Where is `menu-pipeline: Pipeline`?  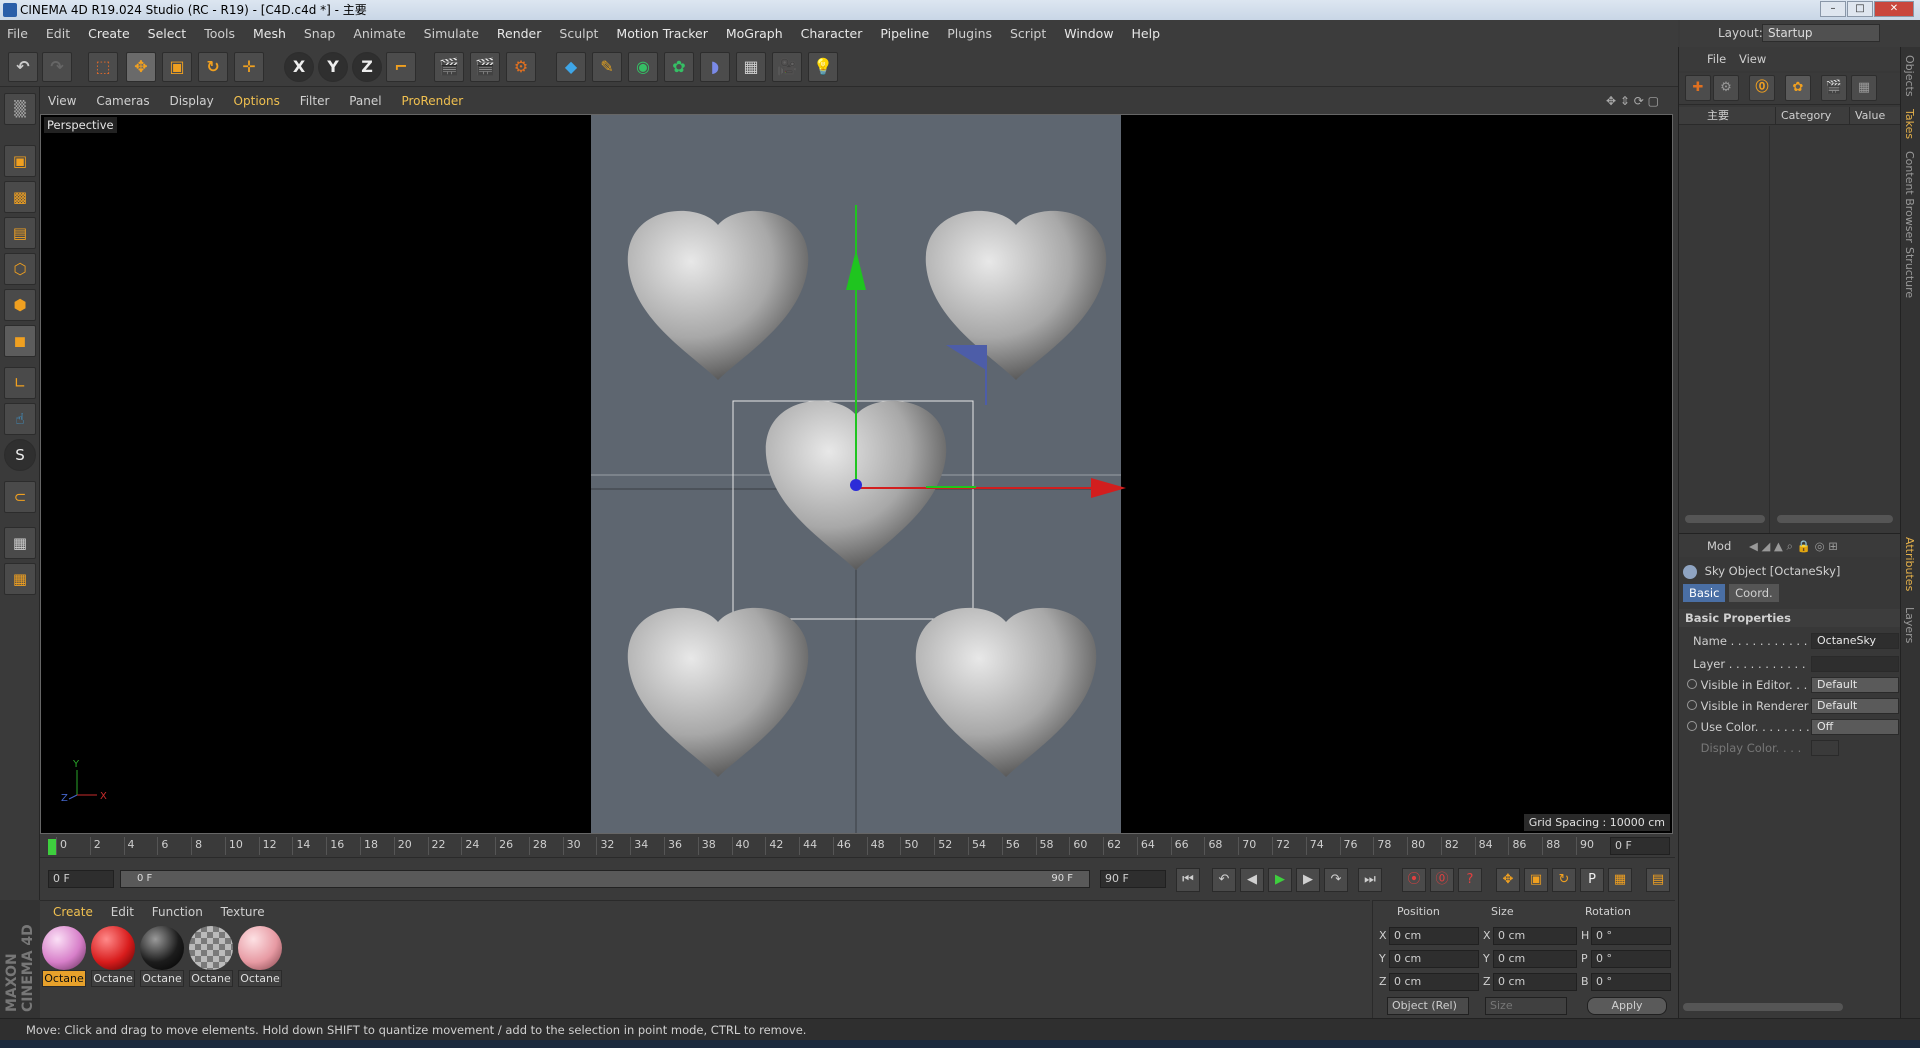
menu-pipeline: Pipeline is located at coordinates (904, 33).